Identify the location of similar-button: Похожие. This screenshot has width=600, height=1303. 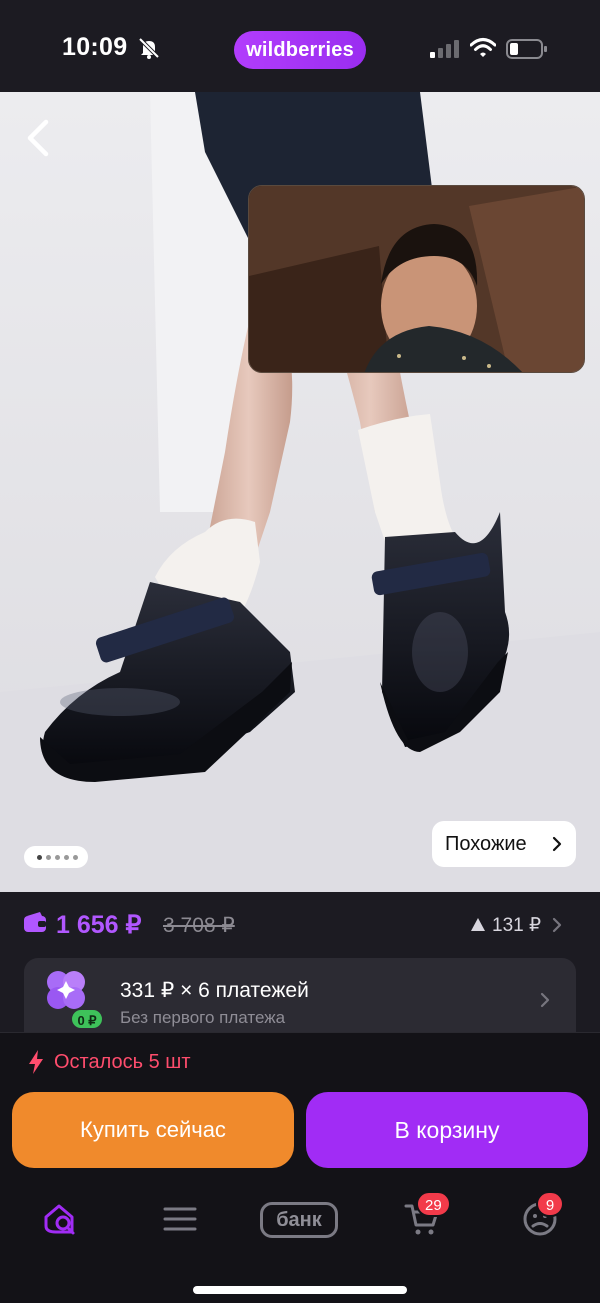
(504, 844).